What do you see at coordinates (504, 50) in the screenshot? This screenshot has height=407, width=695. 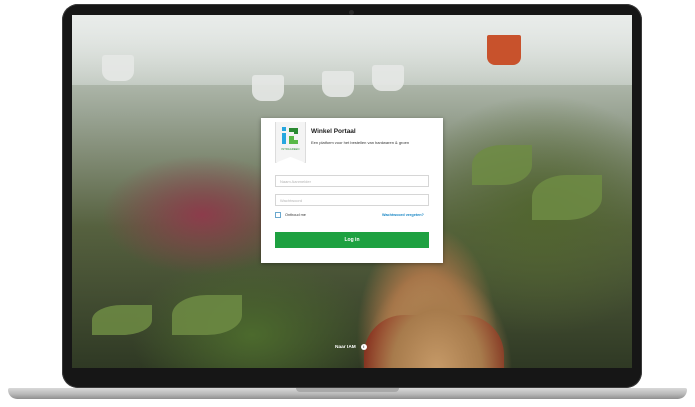 I see `background-pot` at bounding box center [504, 50].